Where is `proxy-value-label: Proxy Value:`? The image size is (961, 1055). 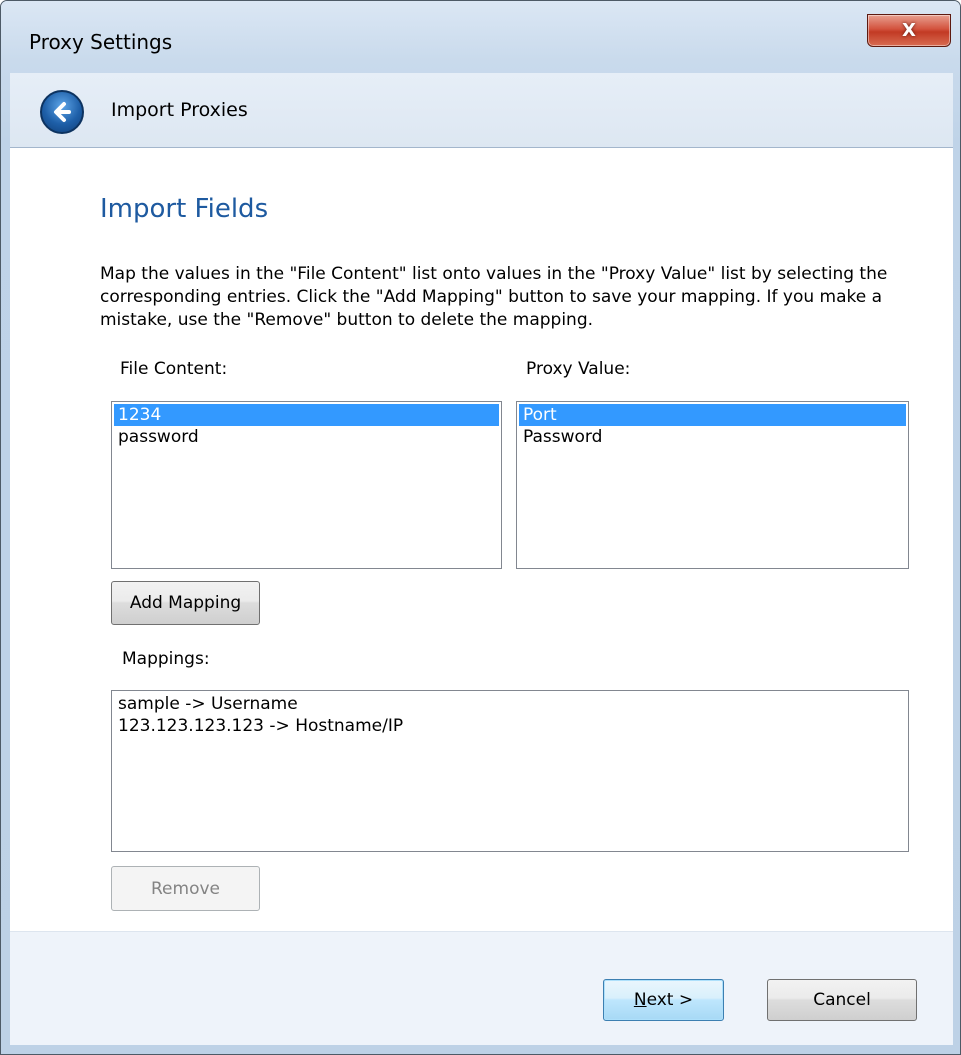
proxy-value-label: Proxy Value: is located at coordinates (578, 369).